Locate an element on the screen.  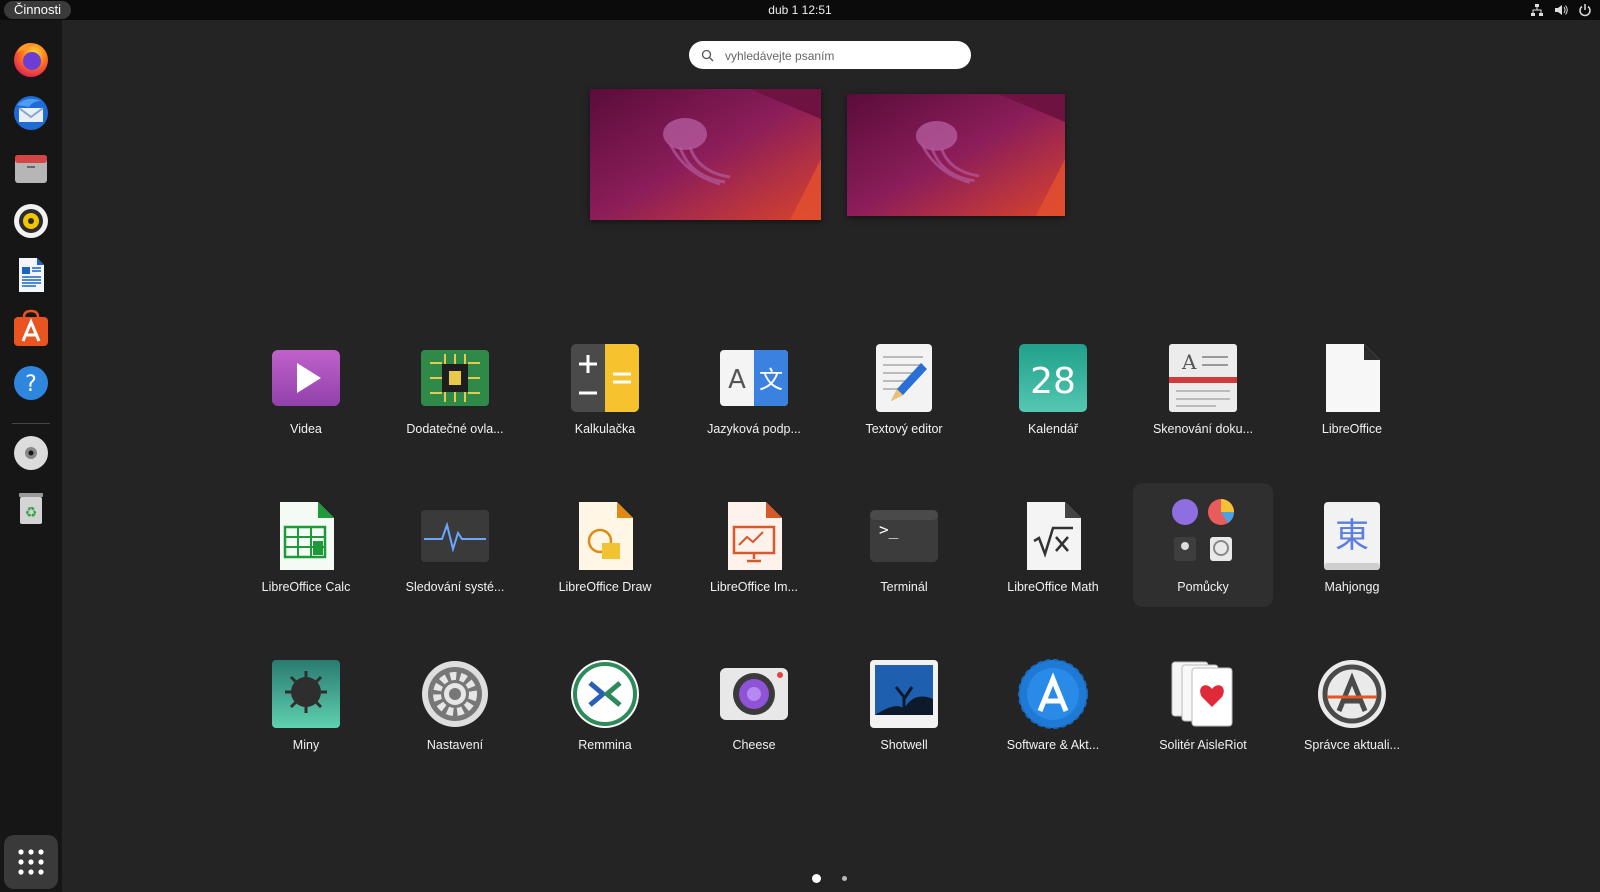
app-videa: Videa is located at coordinates (306, 397).